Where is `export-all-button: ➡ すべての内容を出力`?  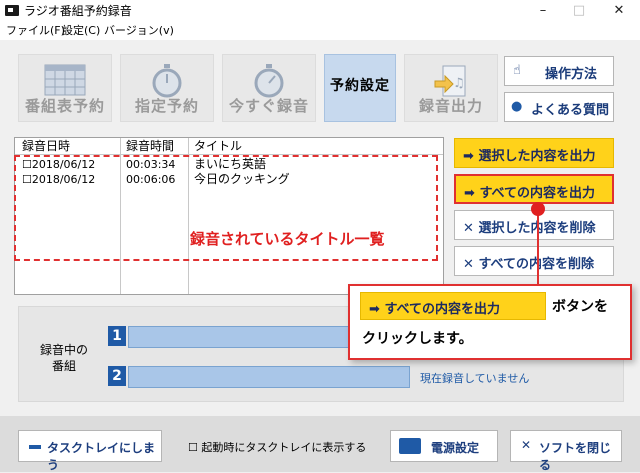
export-all-button: ➡ すべての内容を出力 is located at coordinates (534, 189).